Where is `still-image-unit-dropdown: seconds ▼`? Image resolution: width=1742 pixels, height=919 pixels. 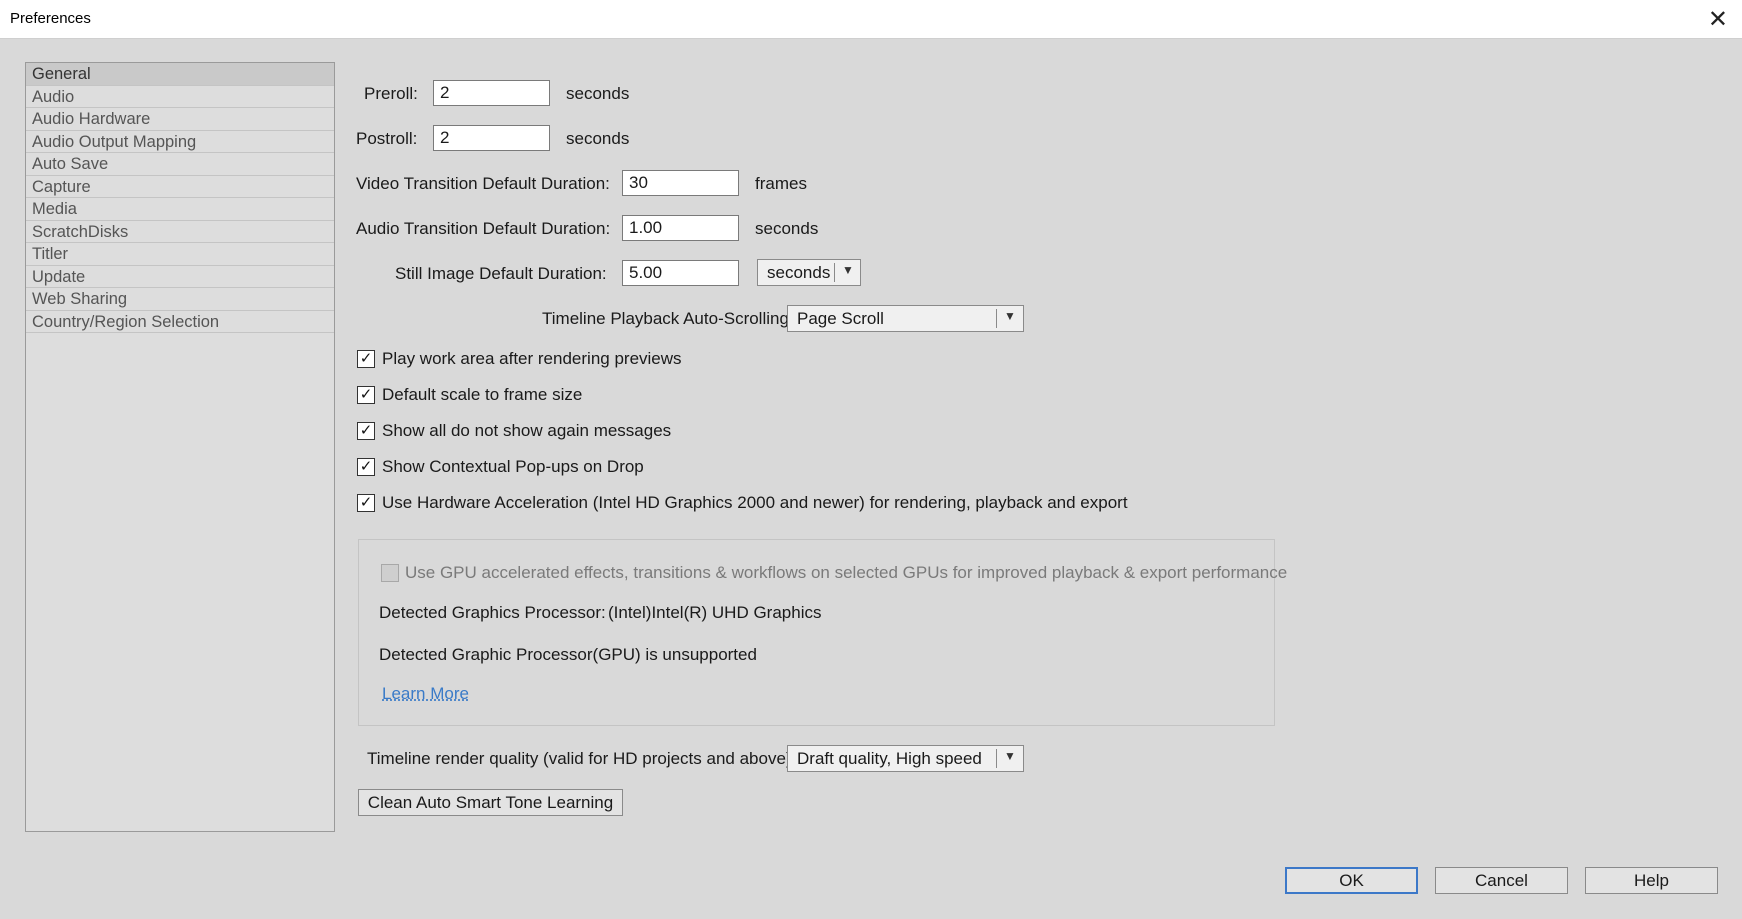
still-image-unit-dropdown: seconds ▼ is located at coordinates (809, 272).